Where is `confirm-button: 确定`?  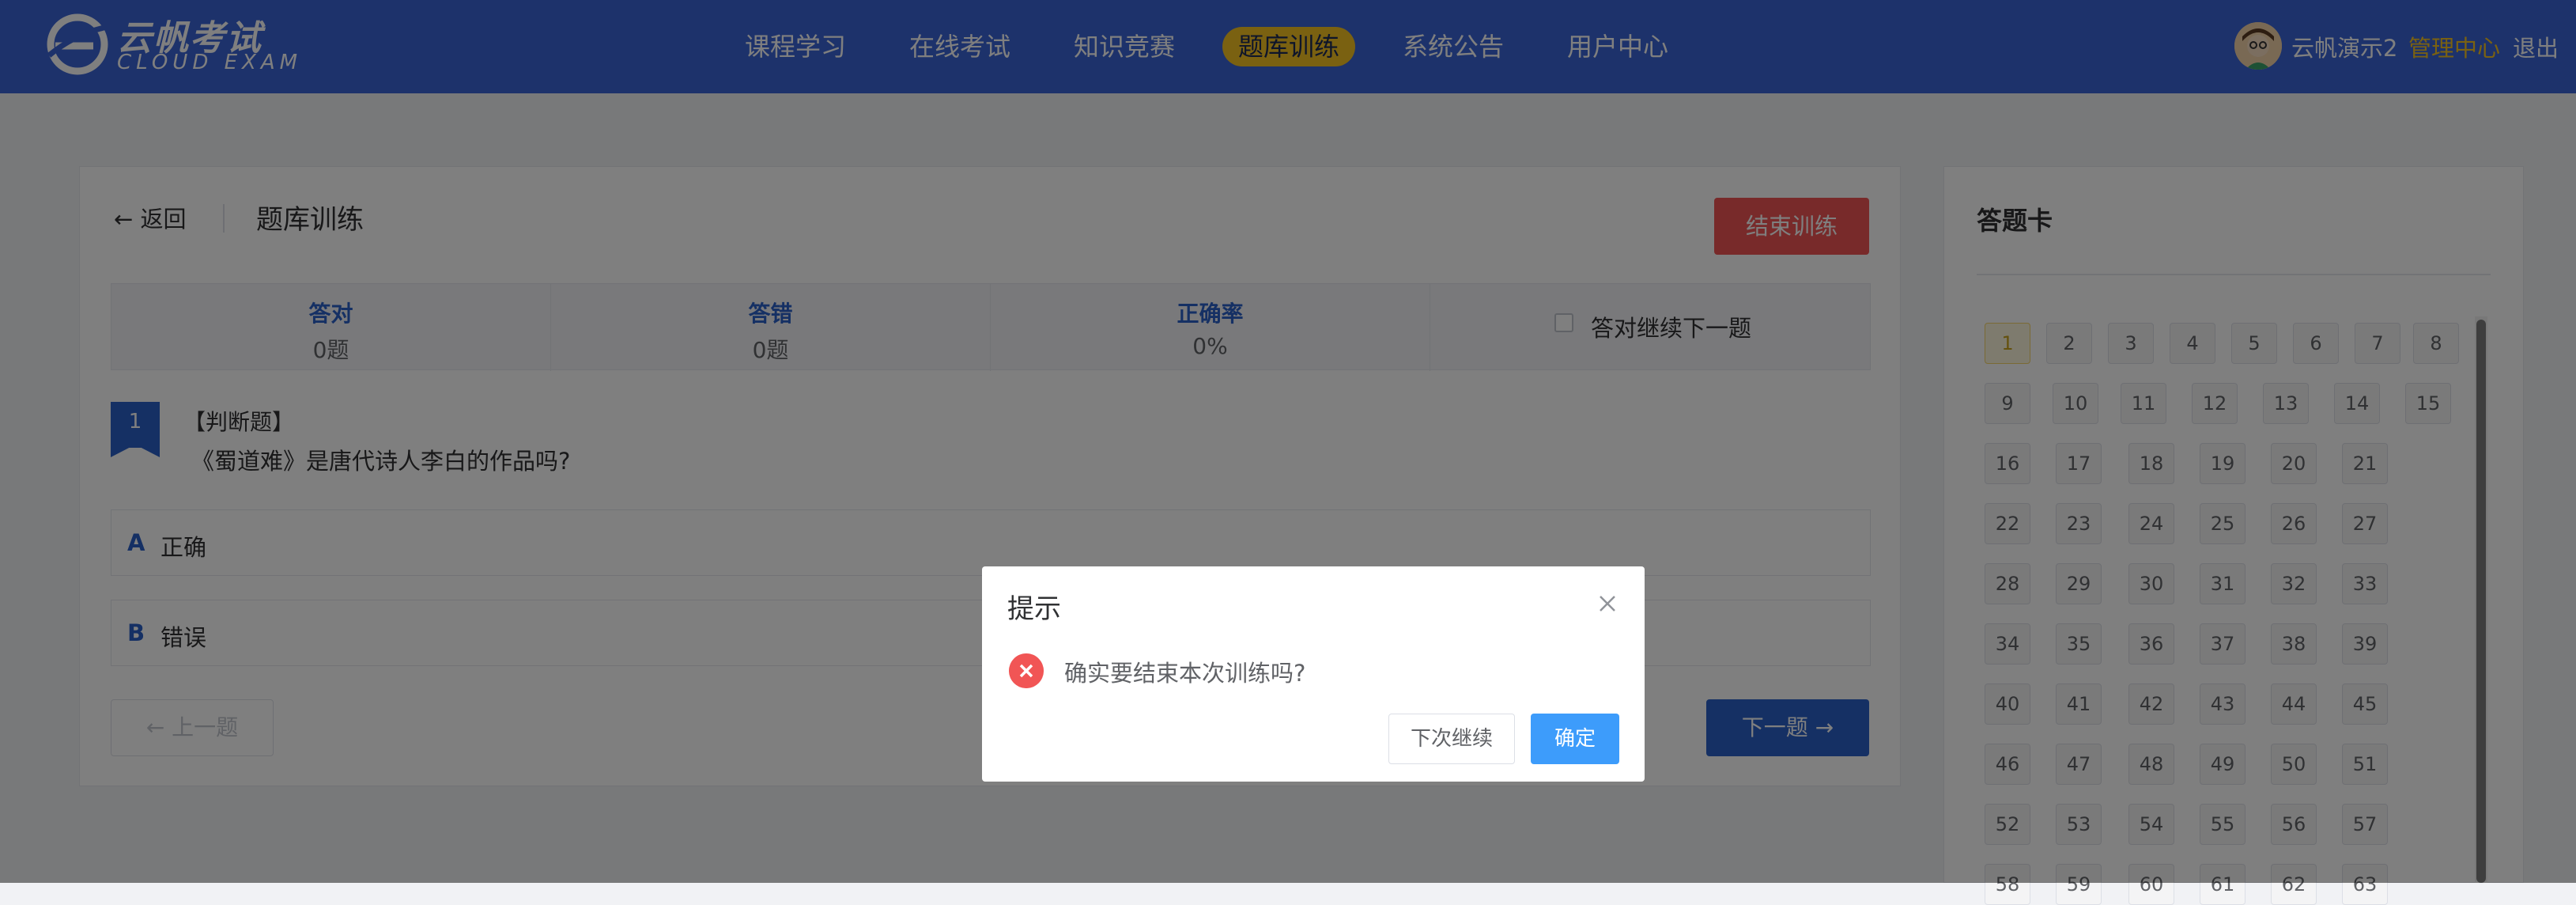 confirm-button: 确定 is located at coordinates (1575, 739).